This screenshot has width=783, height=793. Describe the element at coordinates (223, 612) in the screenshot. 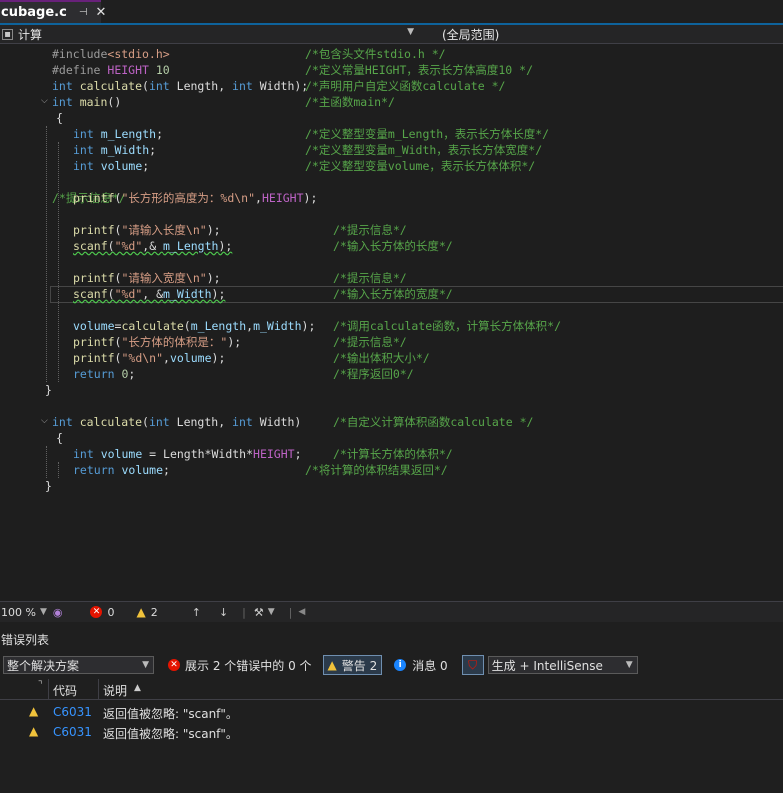

I see `arrow-down-icon: ↓` at that location.